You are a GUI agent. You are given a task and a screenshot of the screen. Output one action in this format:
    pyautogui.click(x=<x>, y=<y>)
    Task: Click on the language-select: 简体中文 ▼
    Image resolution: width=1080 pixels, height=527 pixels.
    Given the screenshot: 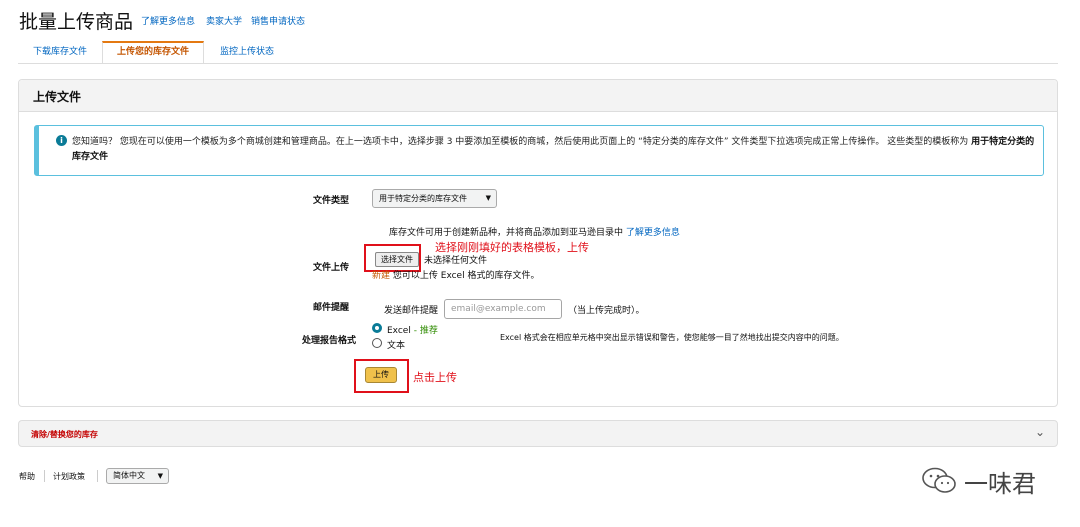 What is the action you would take?
    pyautogui.click(x=137, y=476)
    